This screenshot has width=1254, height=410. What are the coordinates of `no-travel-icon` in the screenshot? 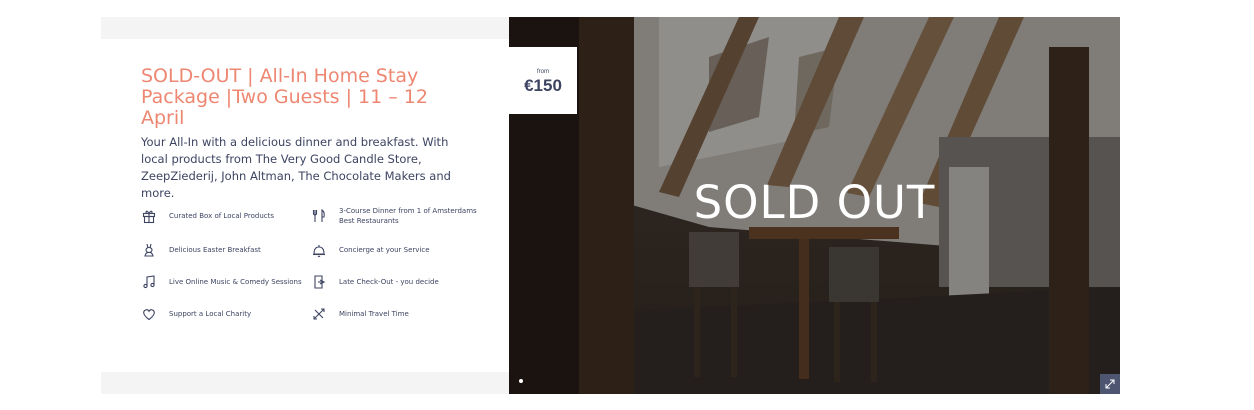 It's located at (319, 314).